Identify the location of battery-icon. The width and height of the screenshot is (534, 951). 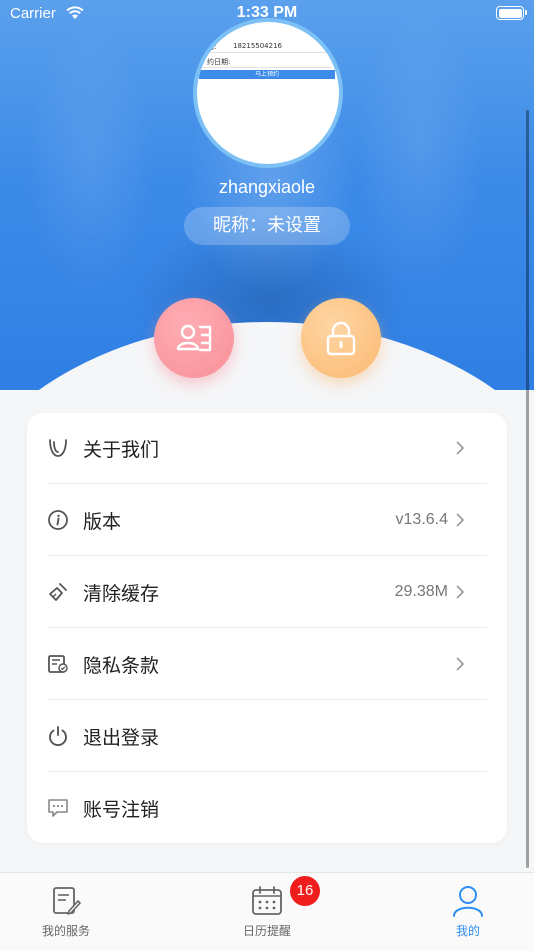
(511, 13).